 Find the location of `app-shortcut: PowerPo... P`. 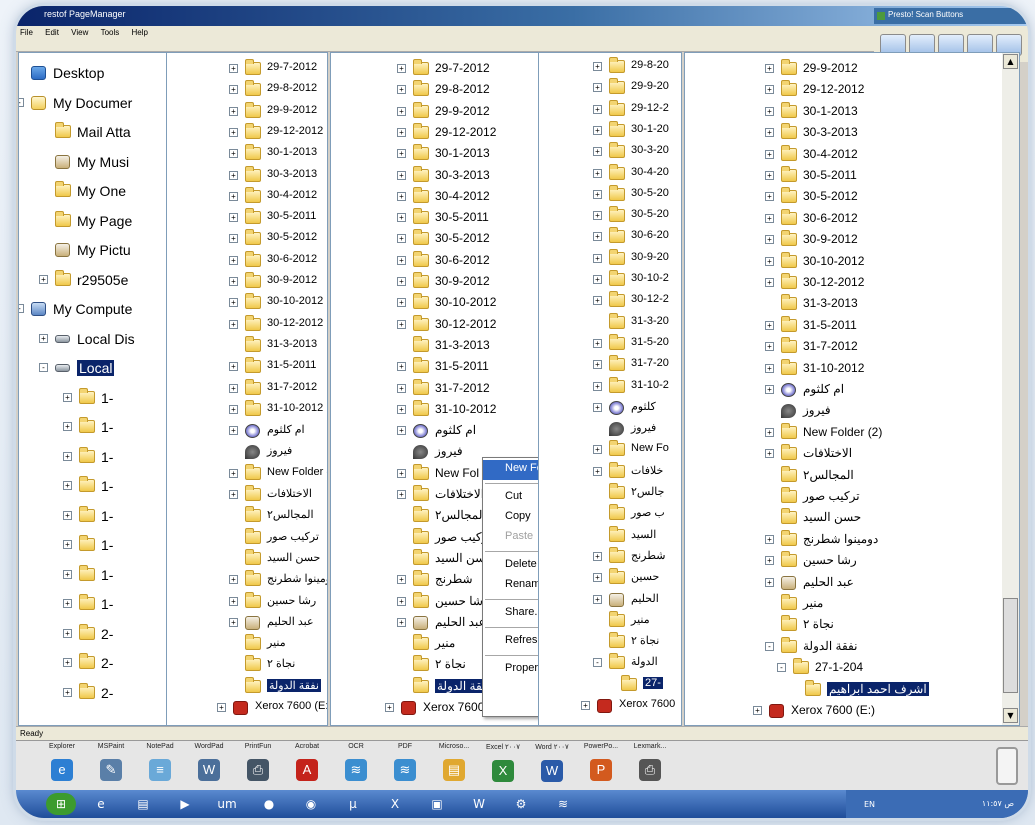

app-shortcut: PowerPo... P is located at coordinates (601, 766).